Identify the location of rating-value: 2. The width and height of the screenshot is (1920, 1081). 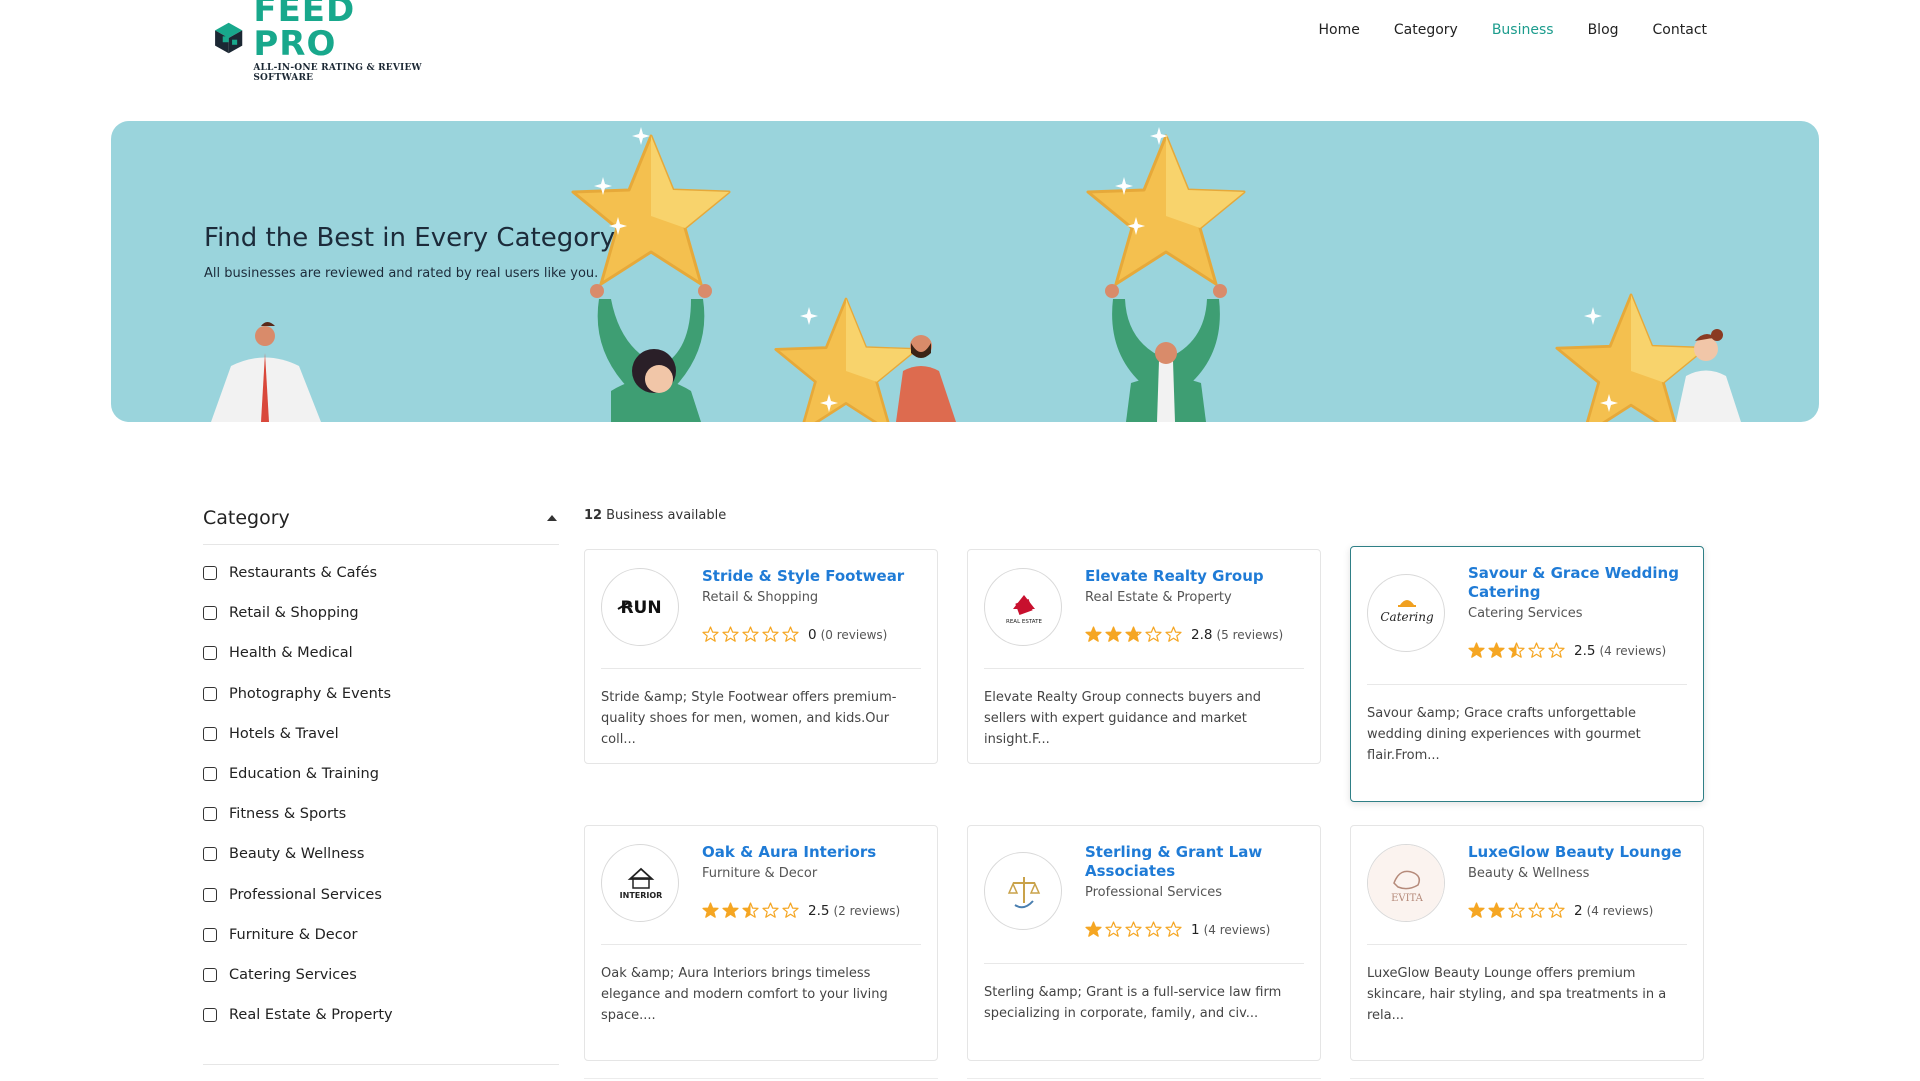
(1578, 910).